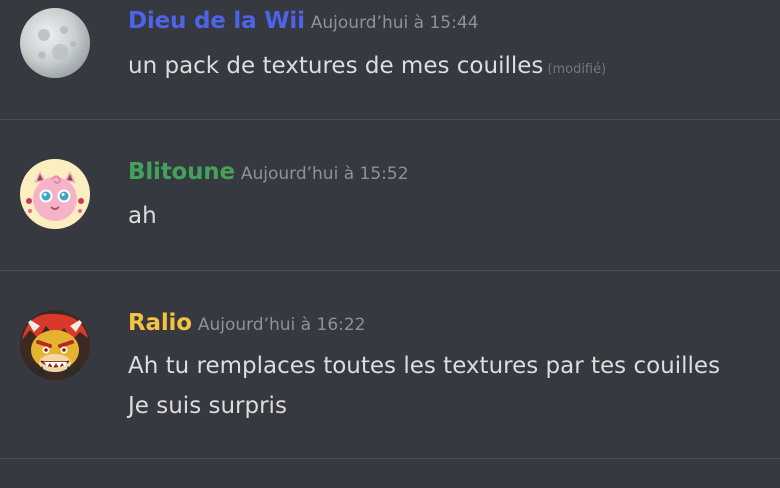 The height and width of the screenshot is (488, 780). I want to click on username: Blitoune, so click(181, 172).